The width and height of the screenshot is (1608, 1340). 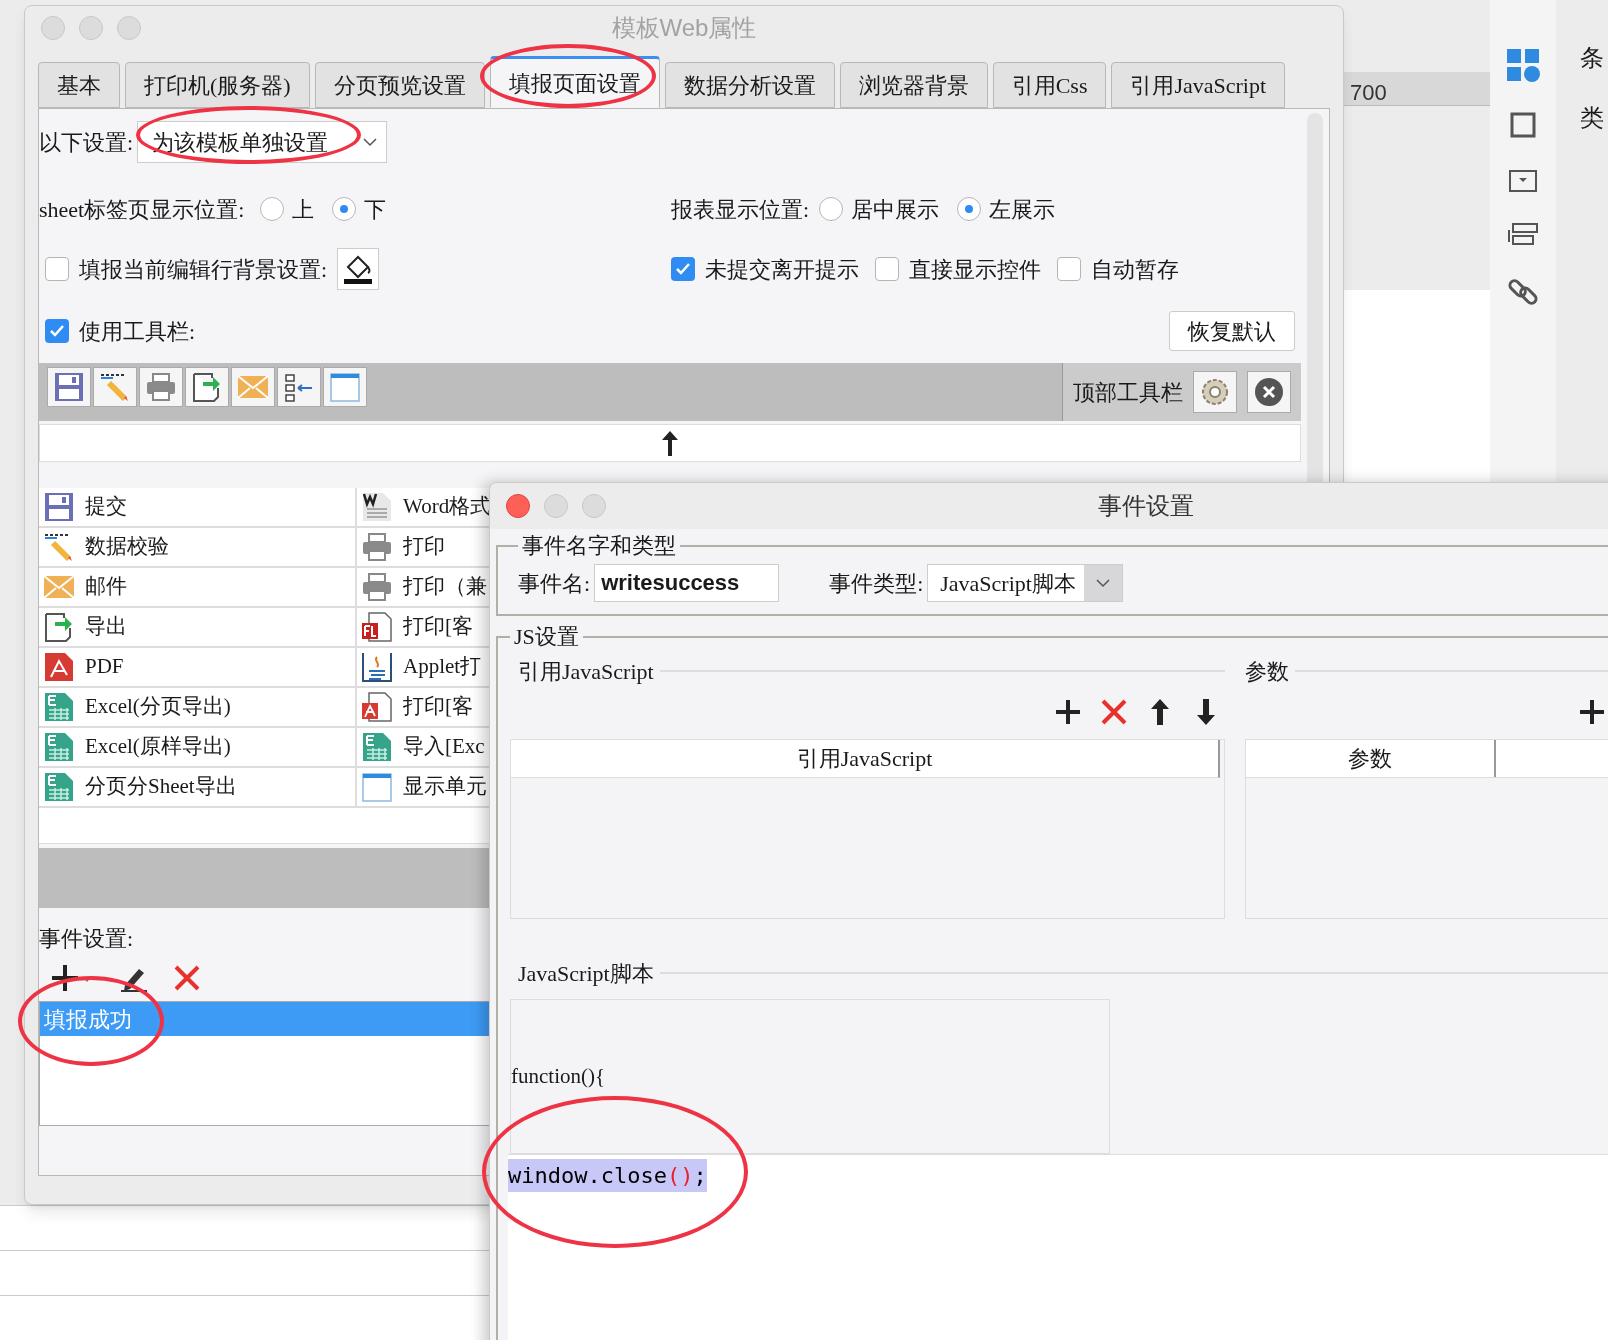 What do you see at coordinates (358, 269) in the screenshot?
I see `fill-color-button` at bounding box center [358, 269].